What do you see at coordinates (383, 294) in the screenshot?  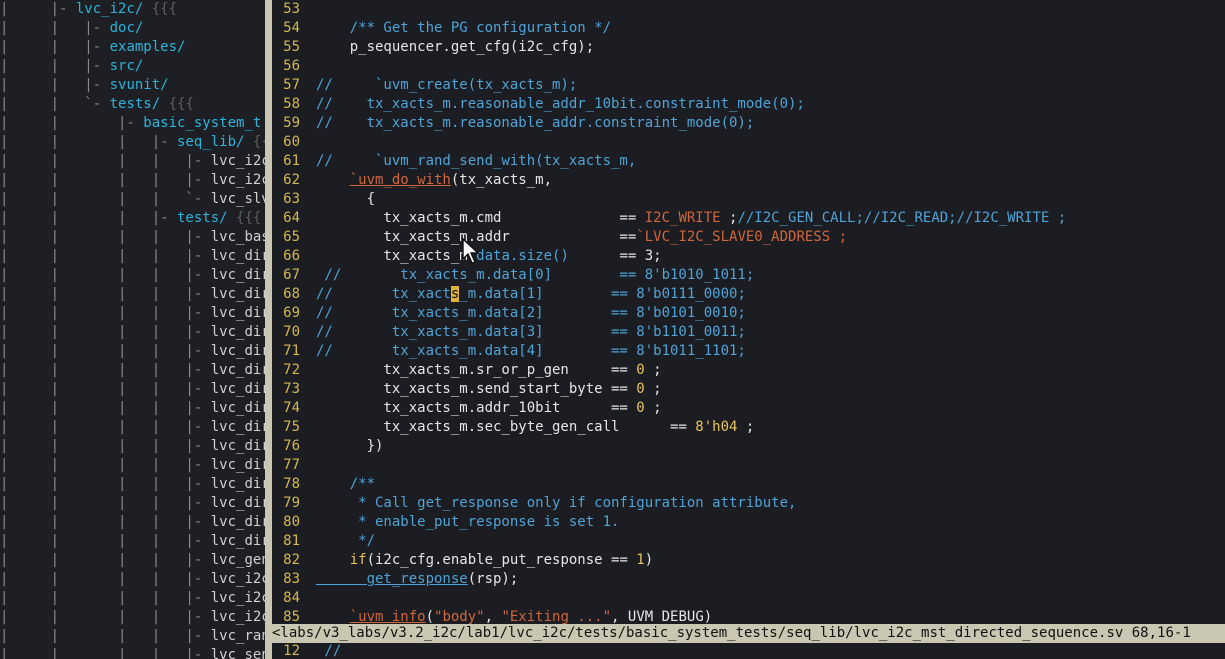 I see `code-token: // tx_xact` at bounding box center [383, 294].